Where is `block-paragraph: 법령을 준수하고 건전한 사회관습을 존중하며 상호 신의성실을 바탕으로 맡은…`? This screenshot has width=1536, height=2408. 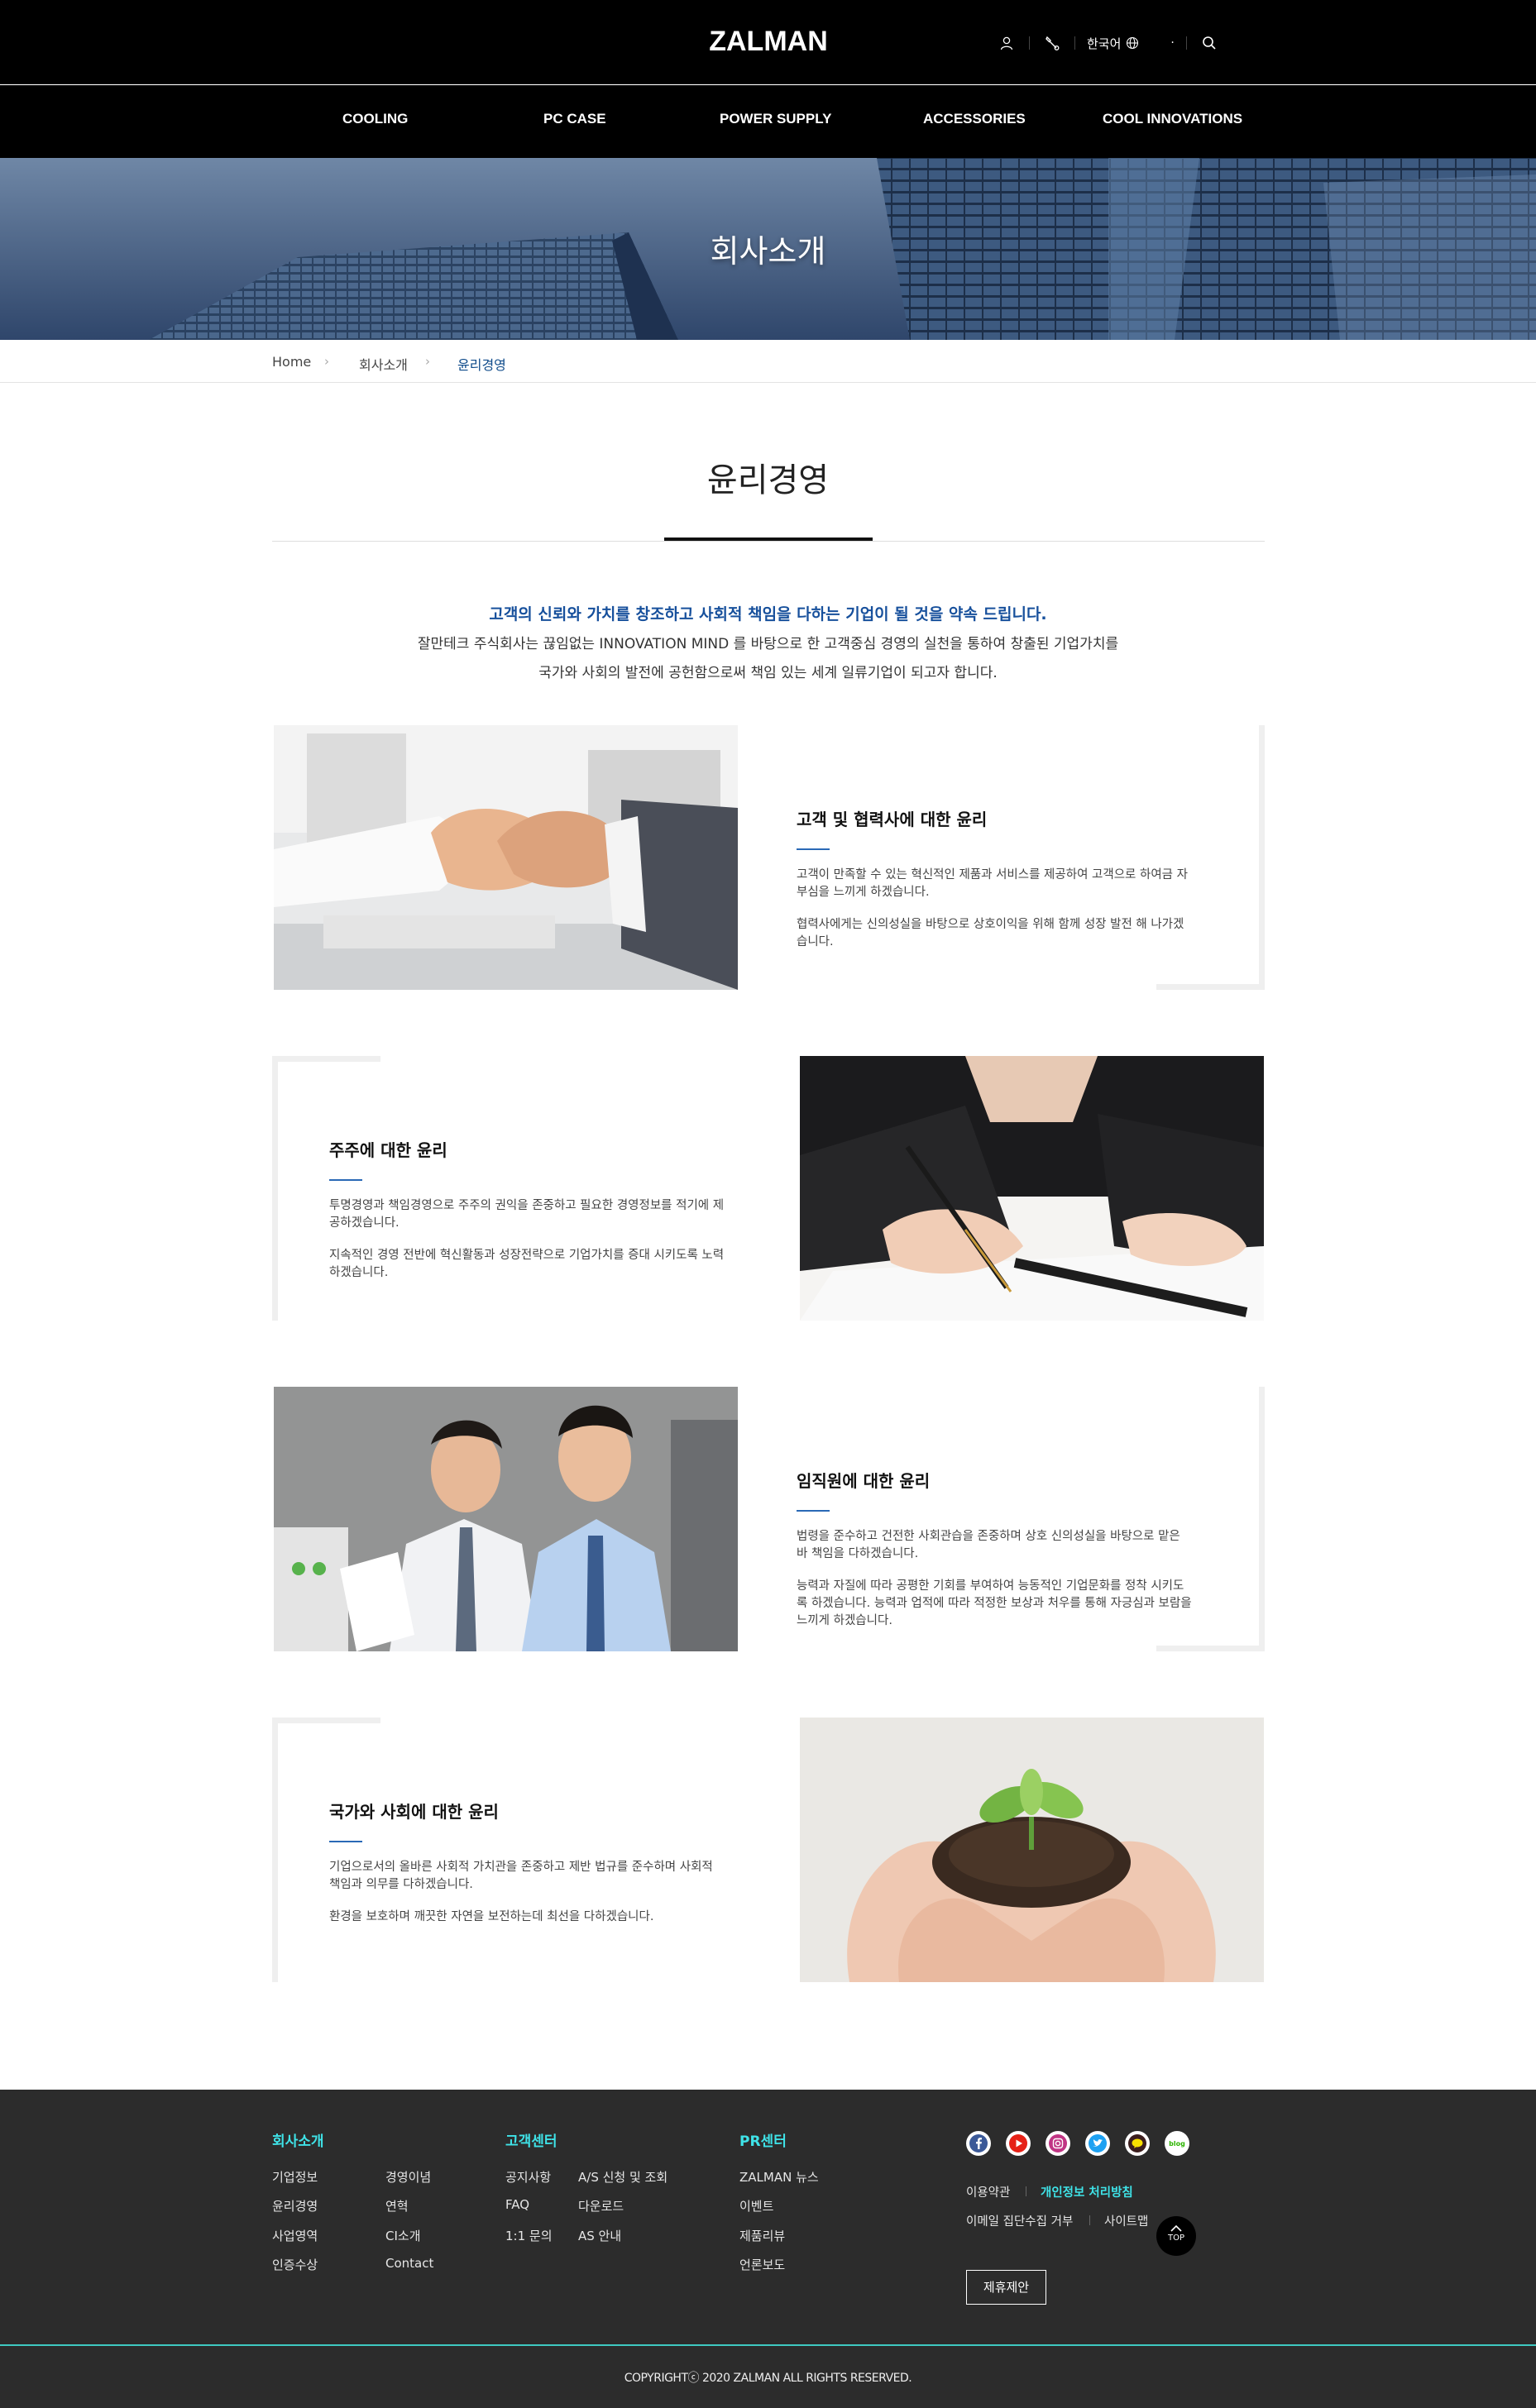 block-paragraph: 법령을 준수하고 건전한 사회관습을 존중하며 상호 신의성실을 바탕으로 맡은… is located at coordinates (989, 1545).